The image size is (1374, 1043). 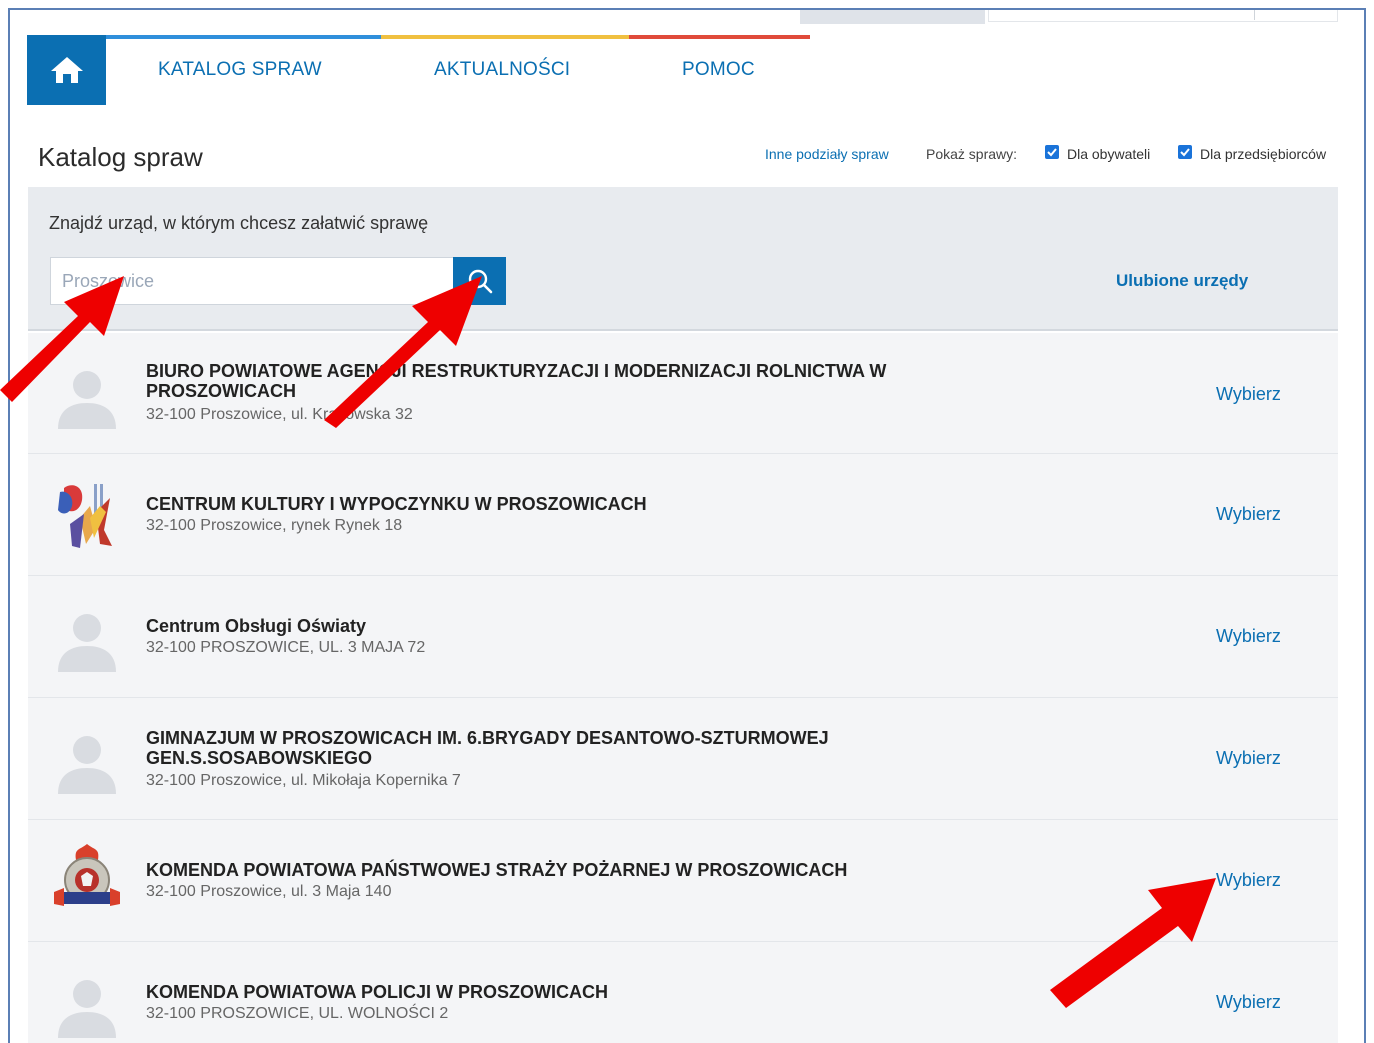 What do you see at coordinates (120, 157) in the screenshot?
I see `page-title: Katalog spraw` at bounding box center [120, 157].